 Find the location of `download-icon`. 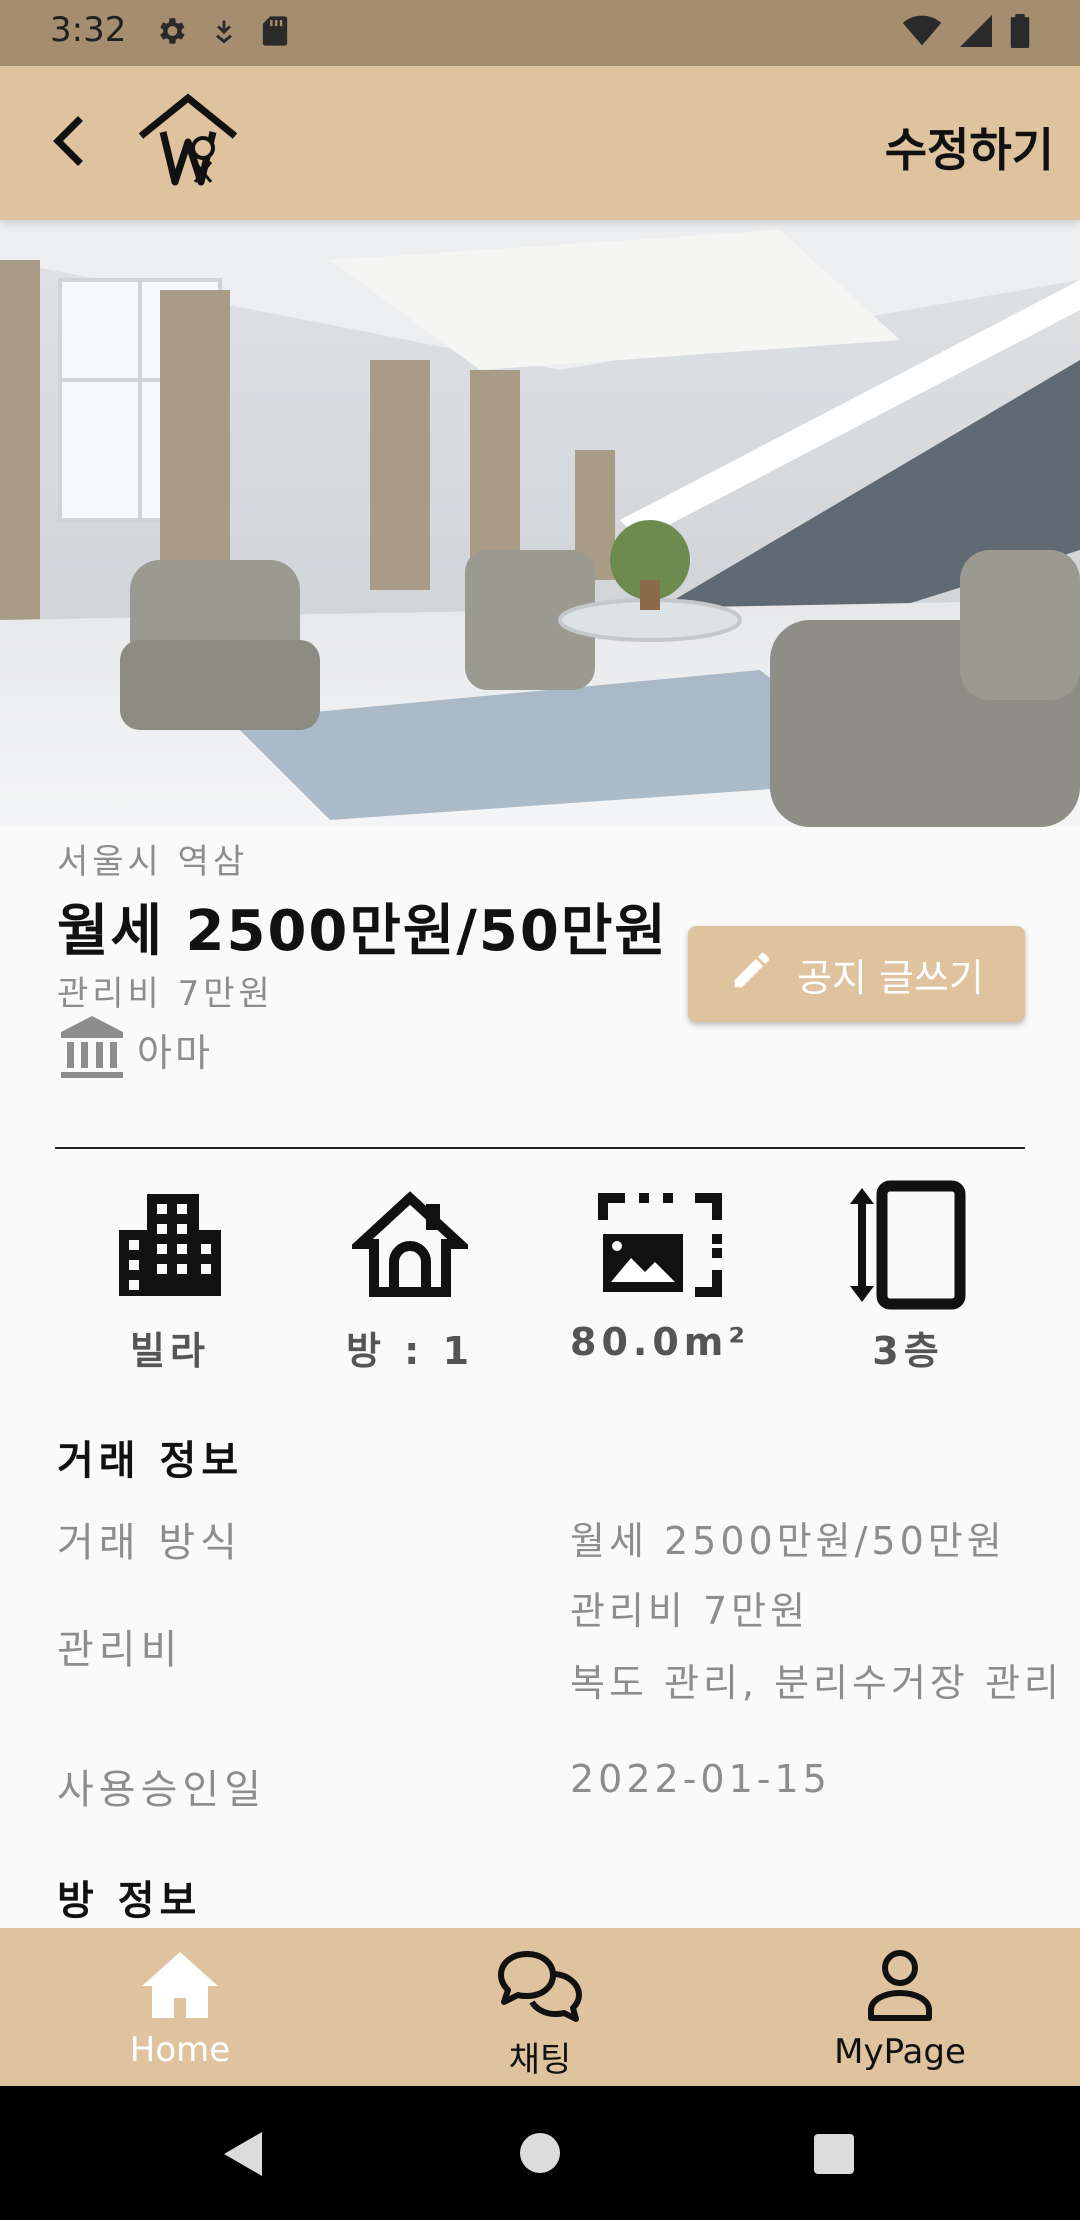

download-icon is located at coordinates (224, 33).